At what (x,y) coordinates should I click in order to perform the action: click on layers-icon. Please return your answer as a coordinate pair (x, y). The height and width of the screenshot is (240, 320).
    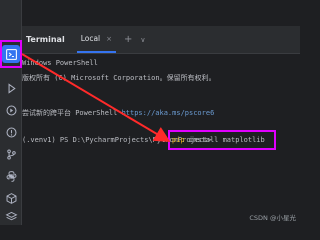
    Looking at the image, I should click on (11, 216).